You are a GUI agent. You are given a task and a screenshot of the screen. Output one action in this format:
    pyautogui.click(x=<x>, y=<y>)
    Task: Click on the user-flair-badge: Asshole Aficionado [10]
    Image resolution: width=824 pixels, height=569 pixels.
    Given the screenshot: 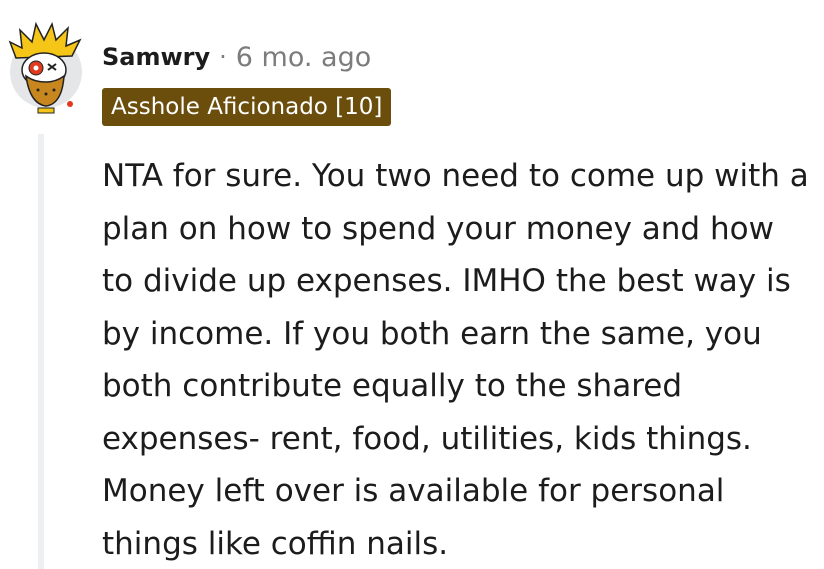 What is the action you would take?
    pyautogui.click(x=247, y=107)
    